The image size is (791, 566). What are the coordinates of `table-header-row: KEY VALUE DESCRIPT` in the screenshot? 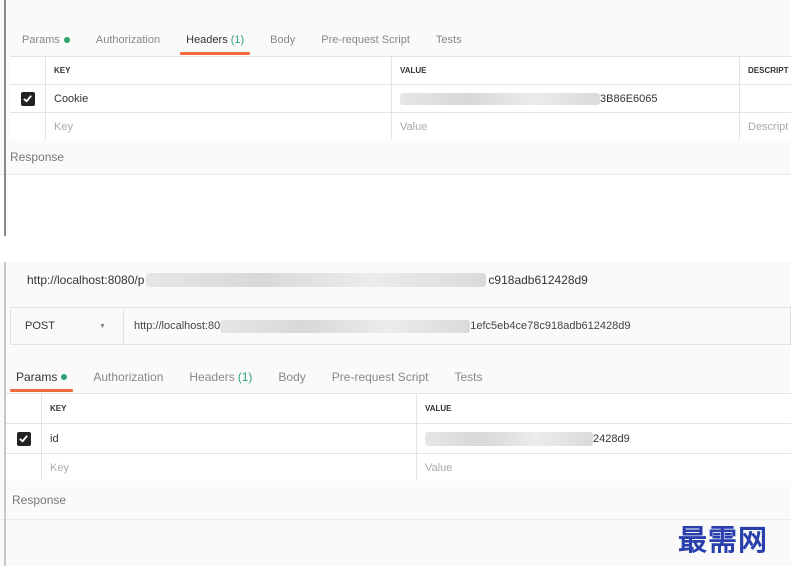 It's located at (400, 71).